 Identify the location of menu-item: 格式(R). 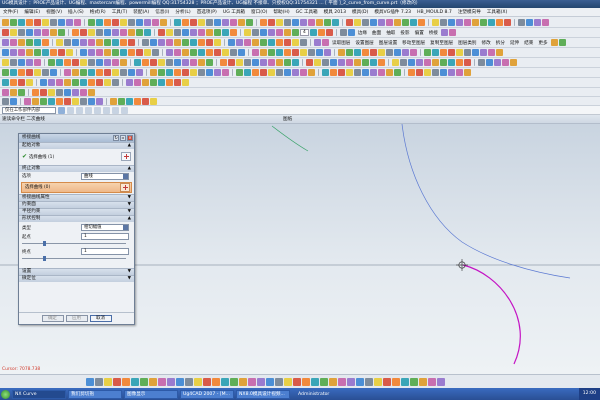
(98, 12).